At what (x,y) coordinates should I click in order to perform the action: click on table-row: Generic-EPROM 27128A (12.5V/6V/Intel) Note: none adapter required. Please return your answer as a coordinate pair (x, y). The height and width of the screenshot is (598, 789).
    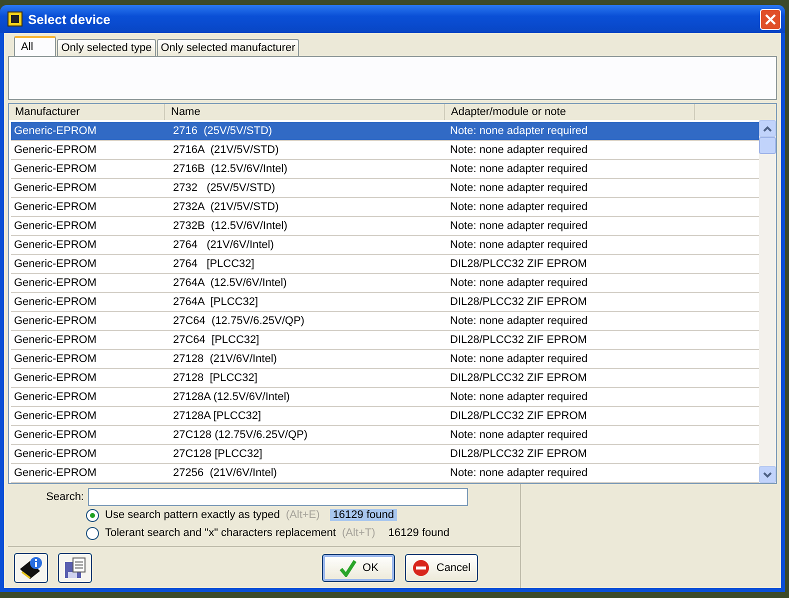
    Looking at the image, I should click on (385, 397).